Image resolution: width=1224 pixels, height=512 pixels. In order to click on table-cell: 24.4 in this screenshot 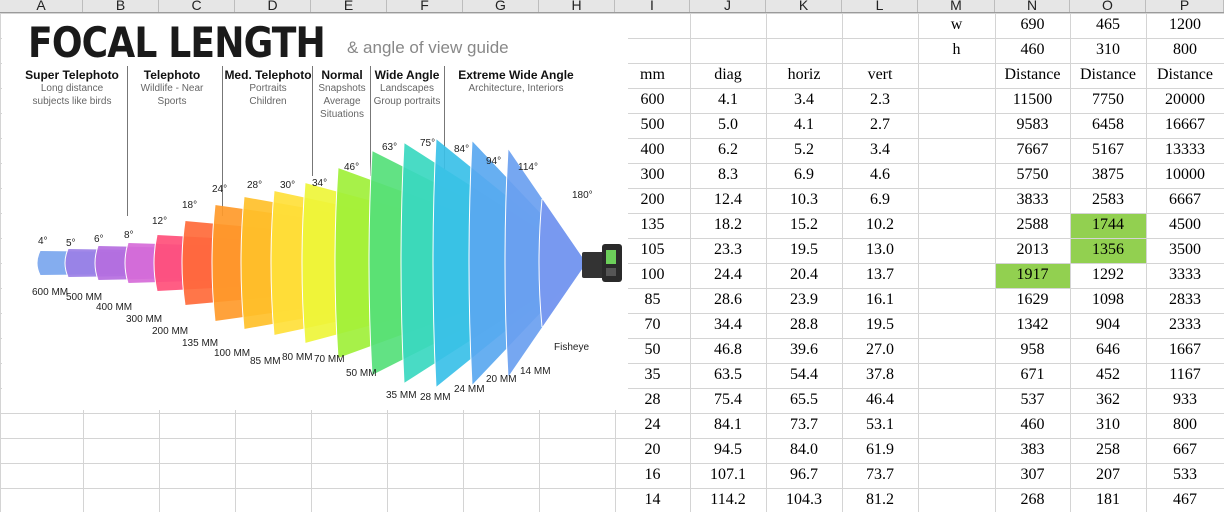, I will do `click(728, 275)`.